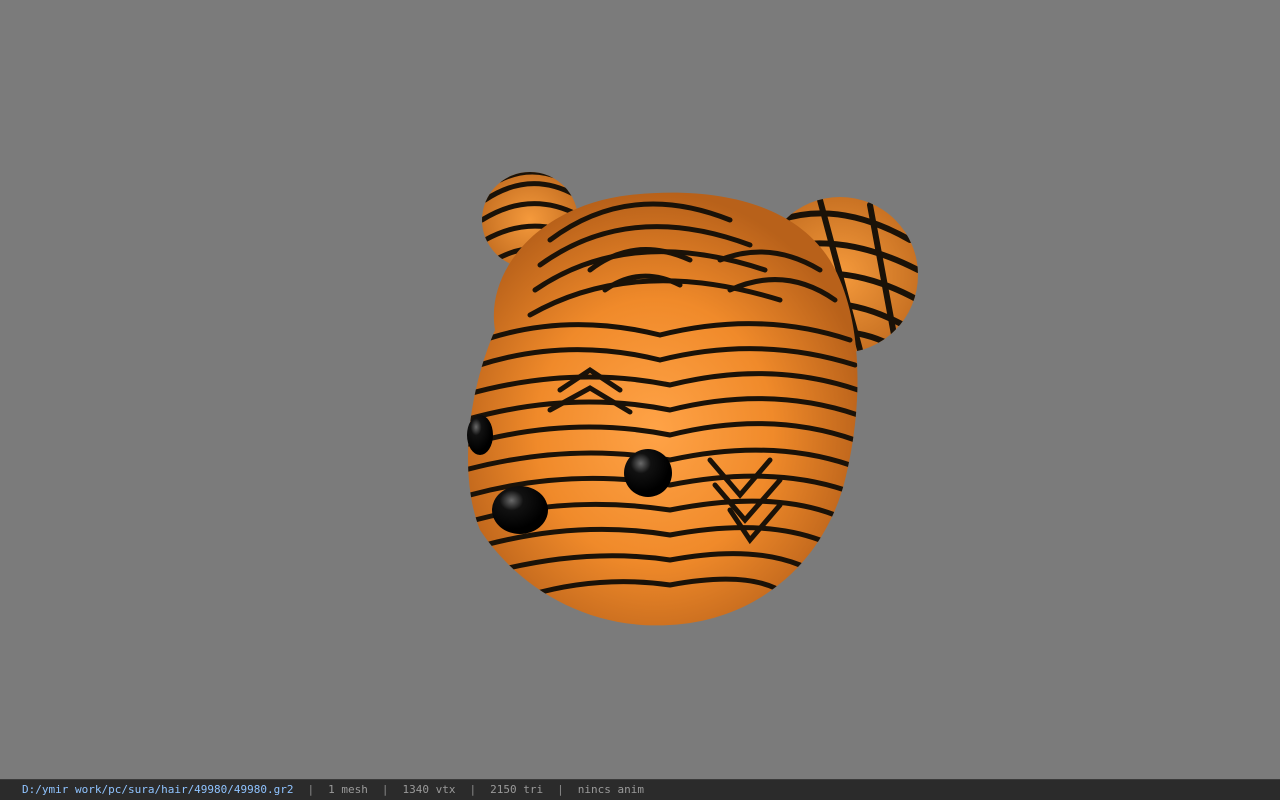  What do you see at coordinates (517, 789) in the screenshot?
I see `triangle-count: 2150 tri` at bounding box center [517, 789].